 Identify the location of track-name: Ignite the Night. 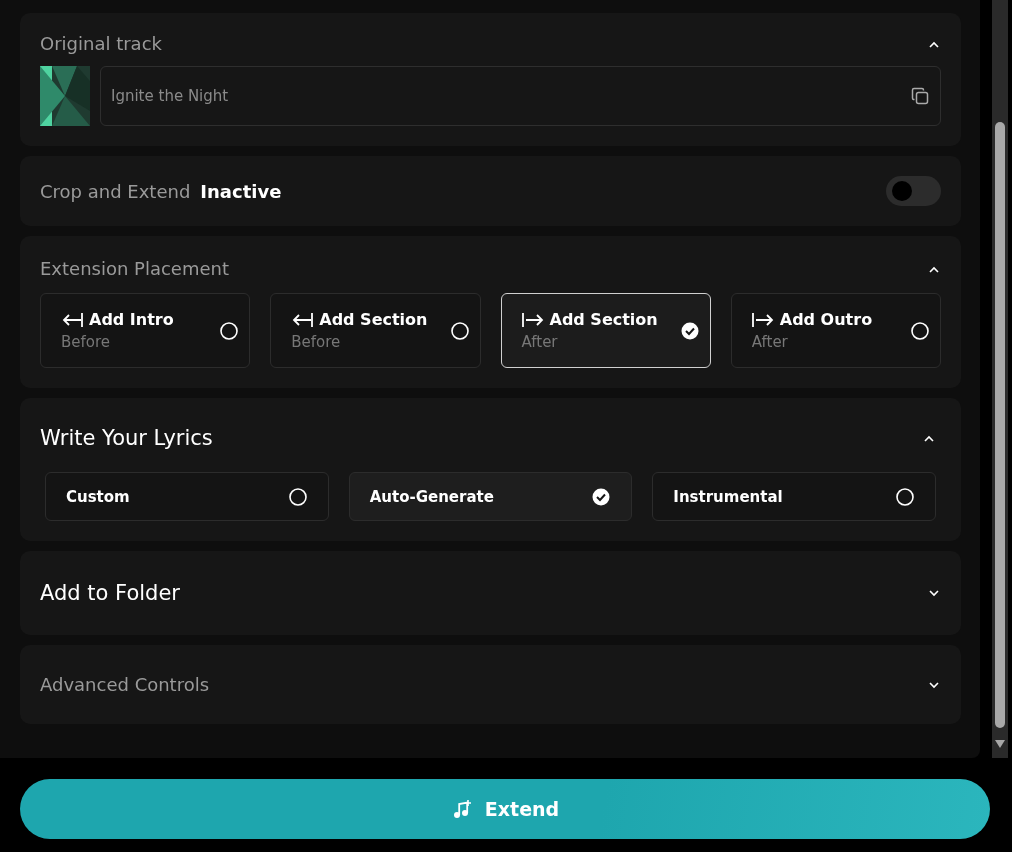
(170, 96).